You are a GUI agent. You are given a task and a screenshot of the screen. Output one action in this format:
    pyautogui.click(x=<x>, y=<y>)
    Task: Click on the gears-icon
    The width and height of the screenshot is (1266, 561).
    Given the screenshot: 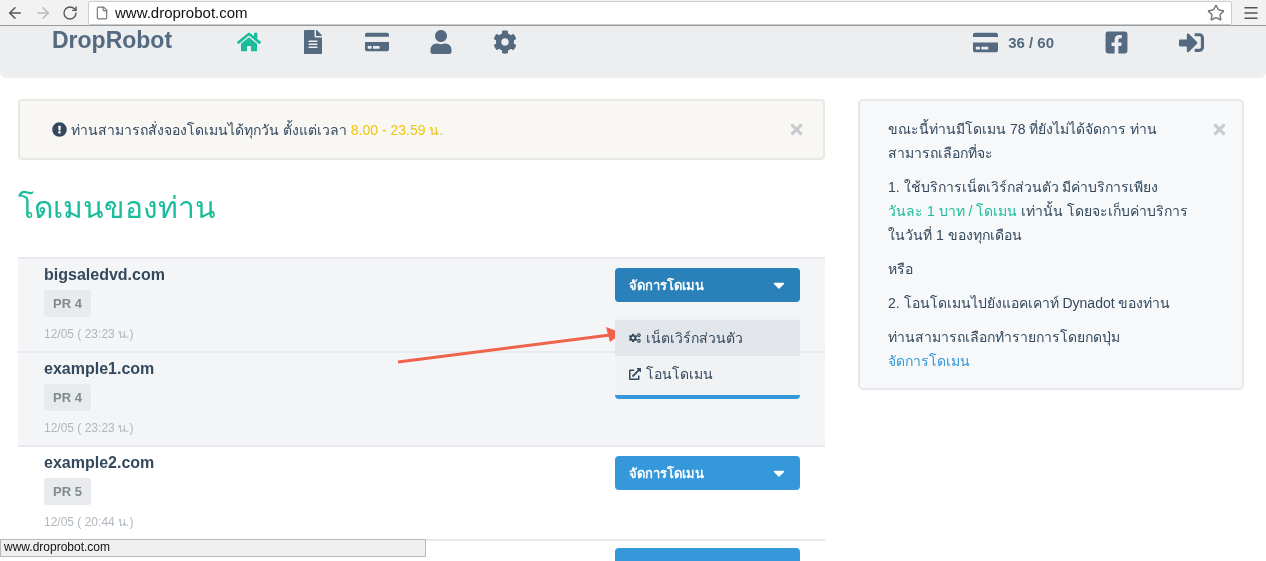 What is the action you would take?
    pyautogui.click(x=635, y=338)
    